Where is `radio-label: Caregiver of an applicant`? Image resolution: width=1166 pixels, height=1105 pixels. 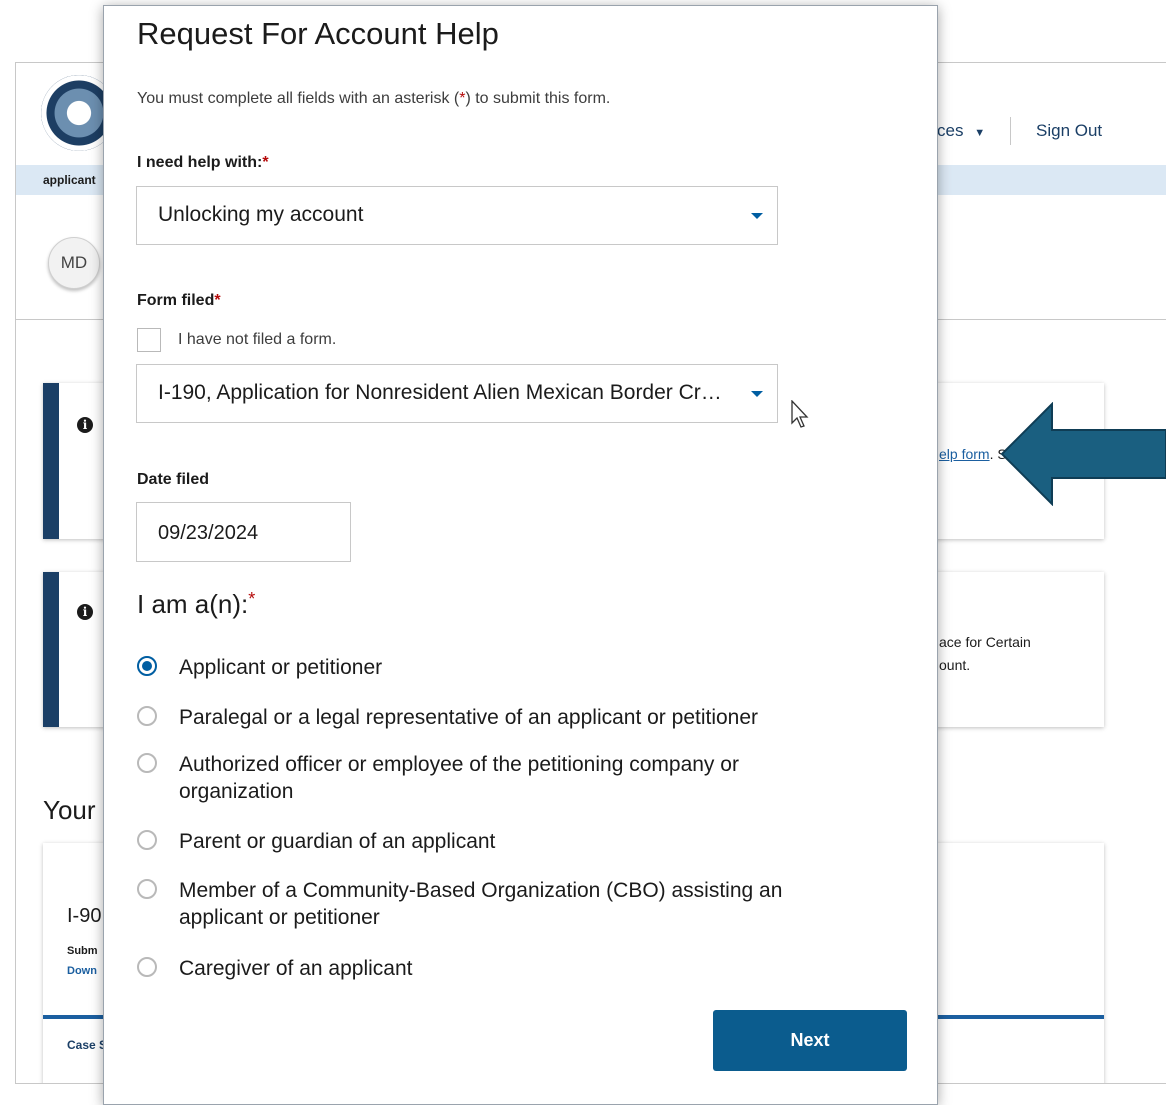
radio-label: Caregiver of an applicant is located at coordinates (296, 968).